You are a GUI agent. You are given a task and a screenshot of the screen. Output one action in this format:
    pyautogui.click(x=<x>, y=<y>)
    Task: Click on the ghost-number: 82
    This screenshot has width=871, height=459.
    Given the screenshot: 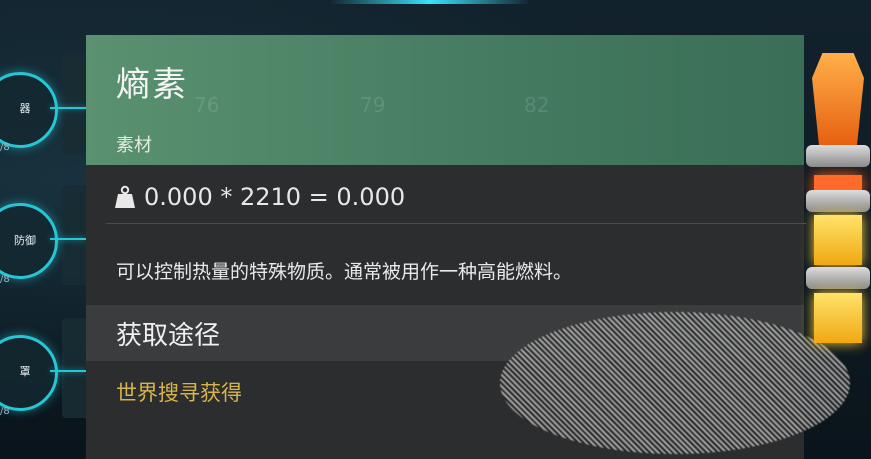 What is the action you would take?
    pyautogui.click(x=537, y=105)
    